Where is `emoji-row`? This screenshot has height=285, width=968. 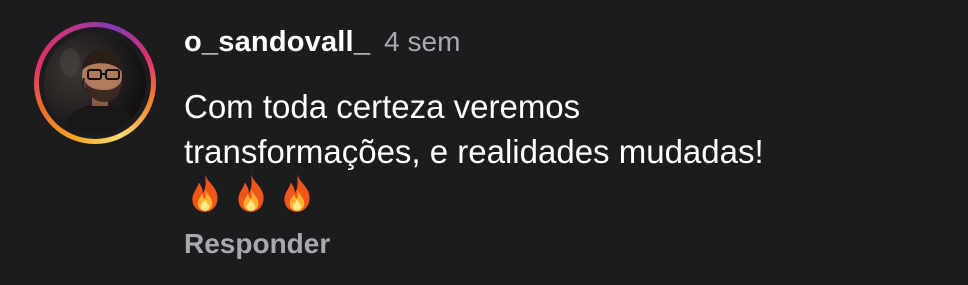 emoji-row is located at coordinates (251, 193).